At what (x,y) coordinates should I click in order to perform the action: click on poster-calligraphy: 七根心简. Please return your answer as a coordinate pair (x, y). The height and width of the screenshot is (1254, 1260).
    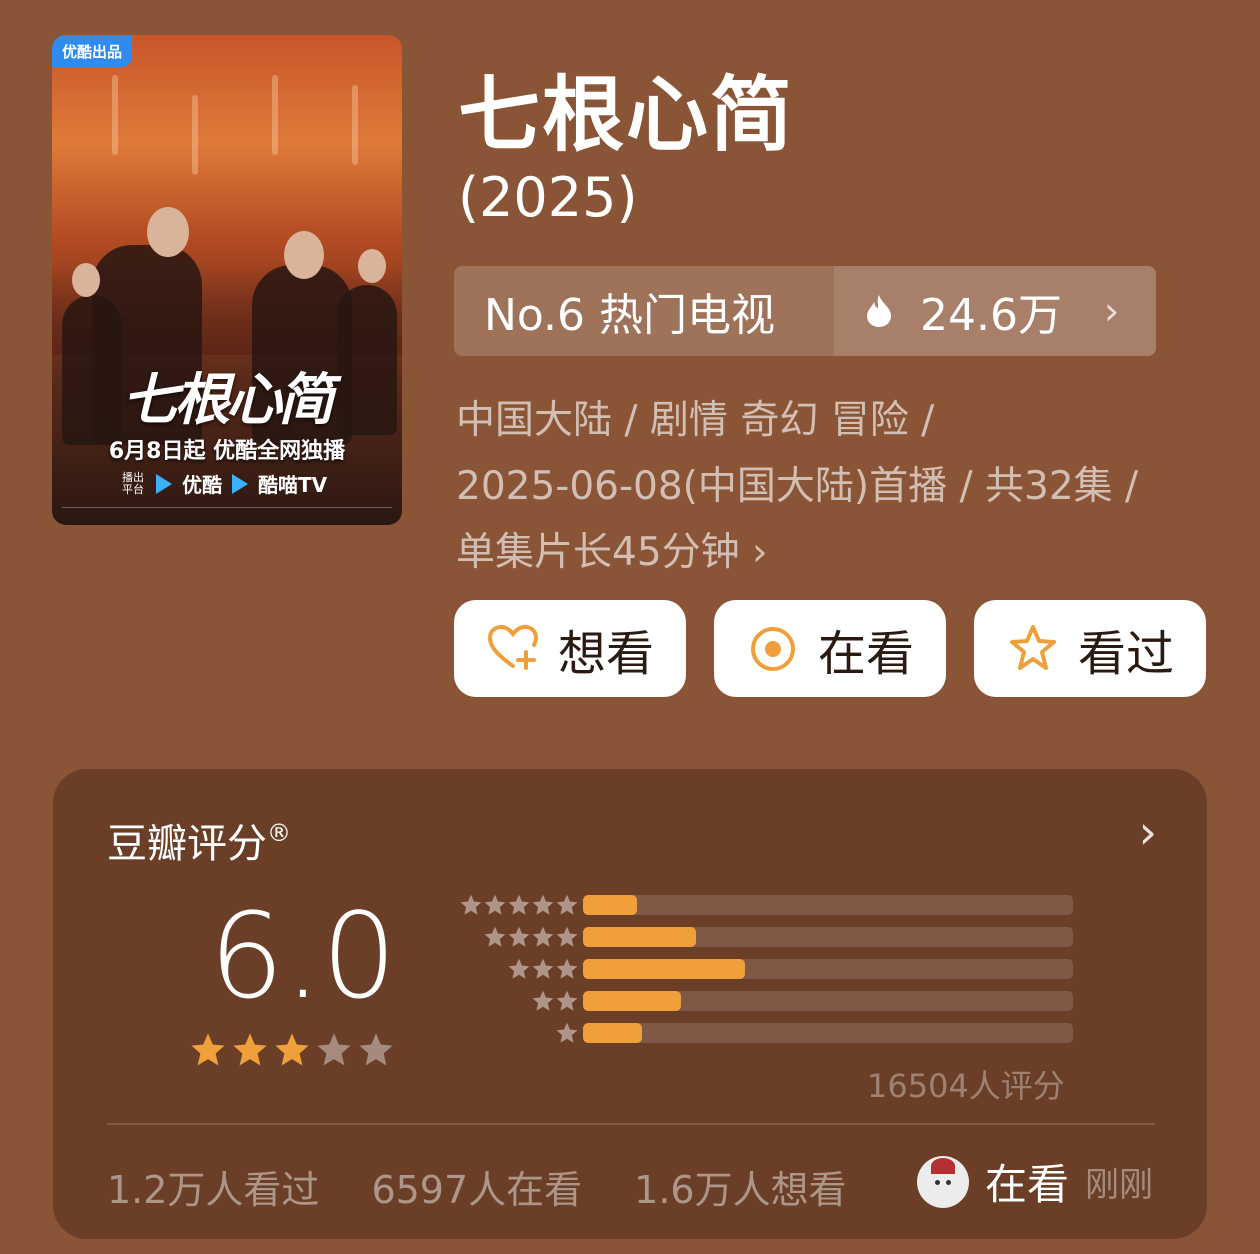
    Looking at the image, I should click on (228, 400).